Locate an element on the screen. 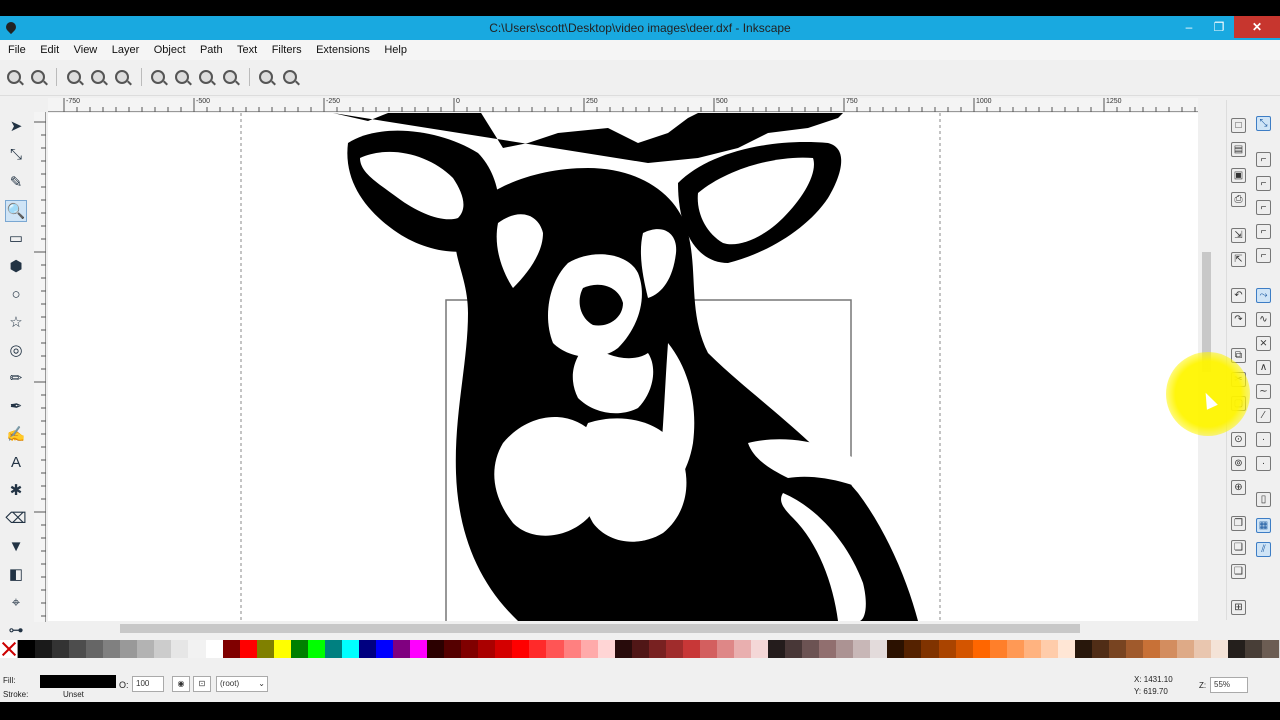 This screenshot has height=720, width=1280. clone-icon: ❏ is located at coordinates (1238, 547).